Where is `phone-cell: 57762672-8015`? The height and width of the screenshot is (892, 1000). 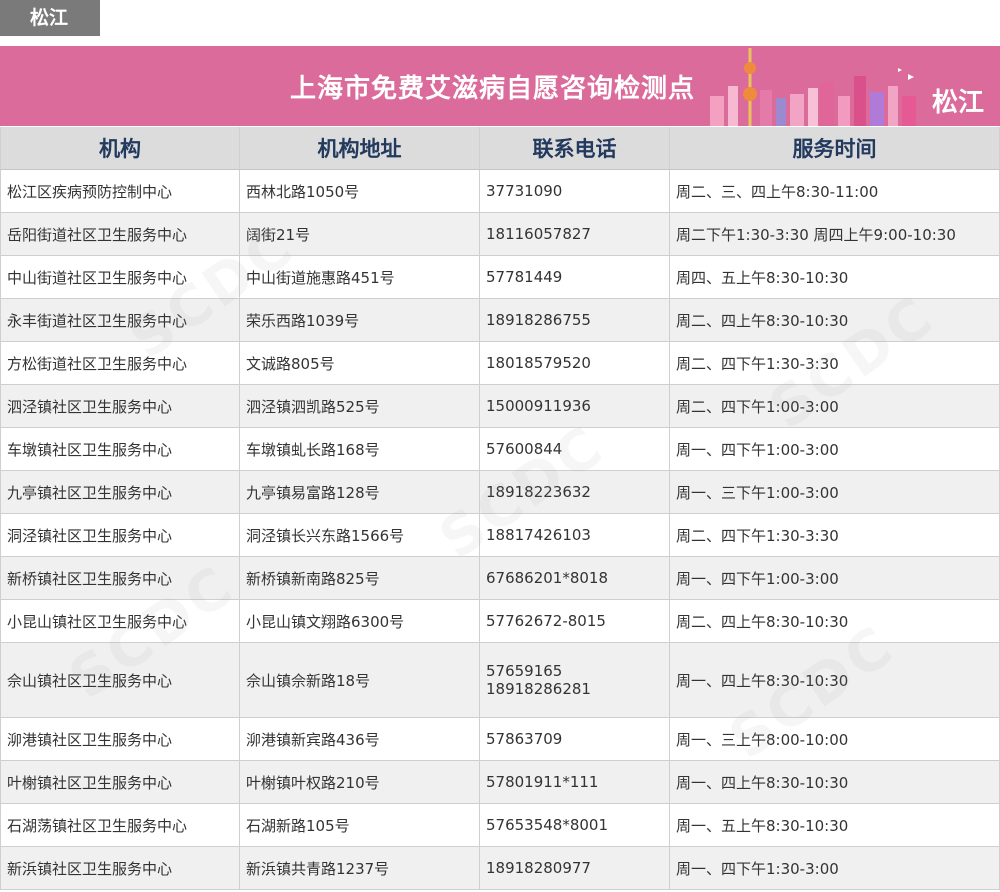 phone-cell: 57762672-8015 is located at coordinates (575, 621).